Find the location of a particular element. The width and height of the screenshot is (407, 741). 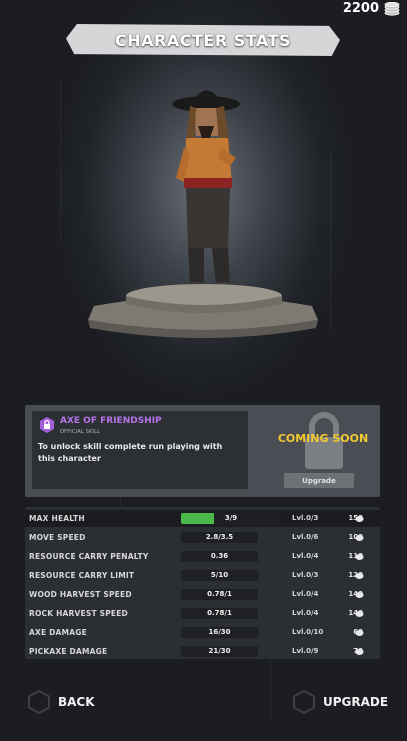

title-banner: CHARACTER STATS is located at coordinates (203, 40).